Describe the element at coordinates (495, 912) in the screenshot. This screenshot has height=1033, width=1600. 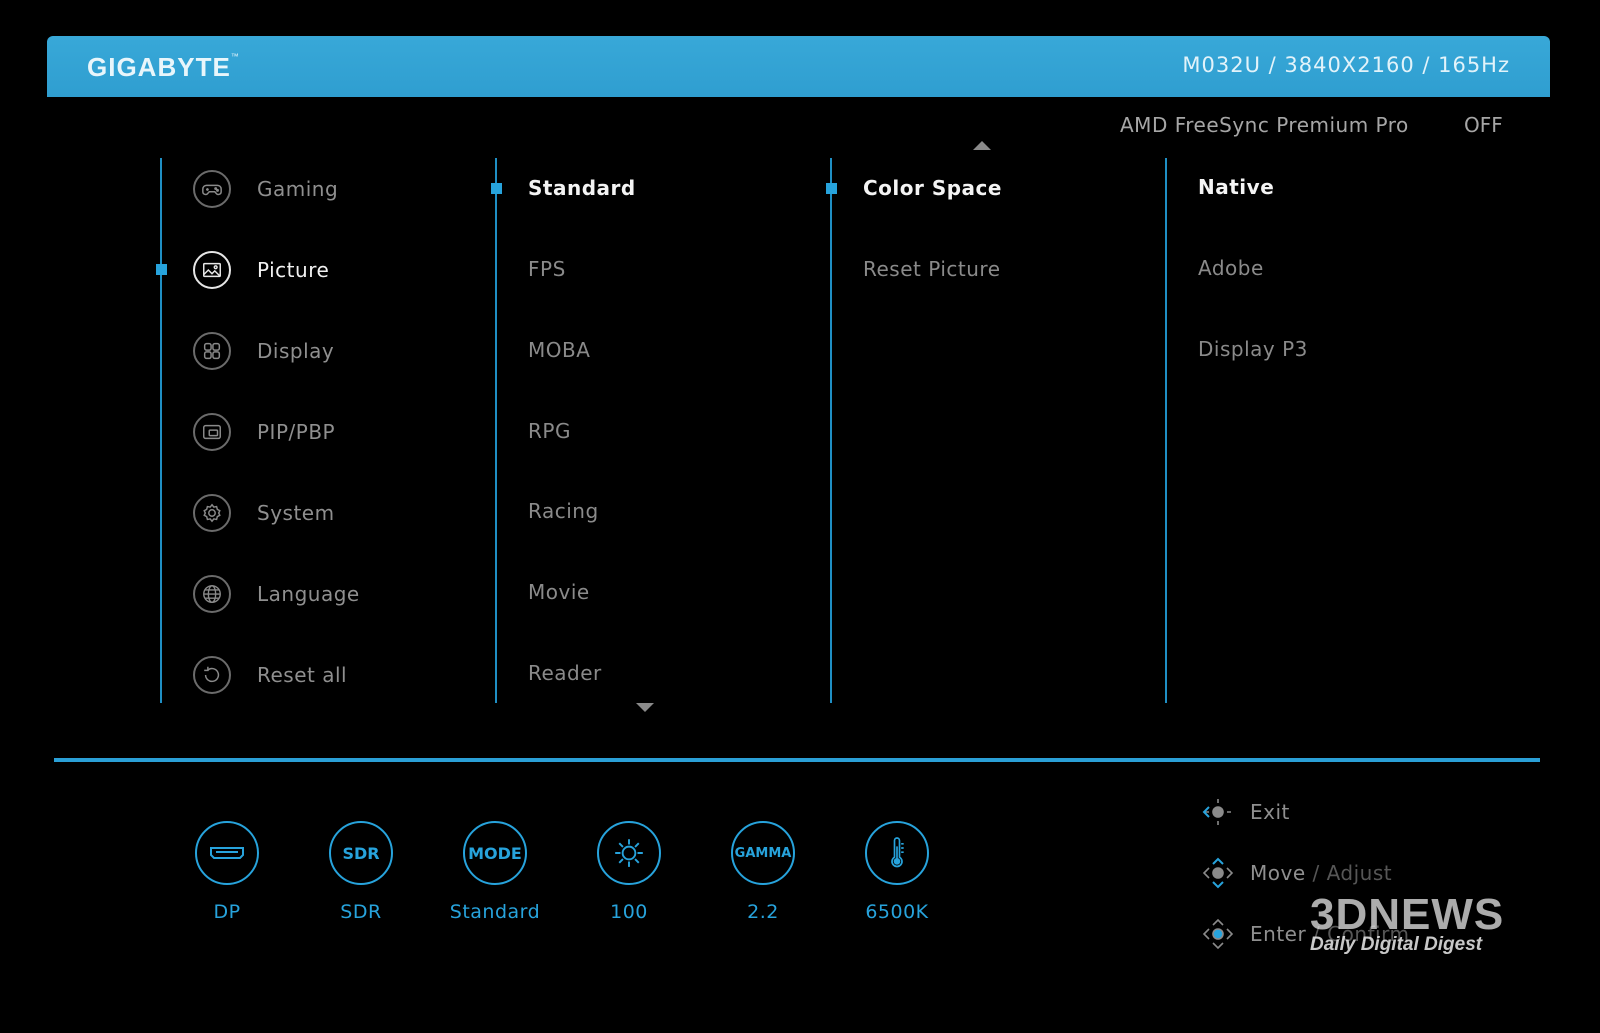
I see `status-value: Standard` at that location.